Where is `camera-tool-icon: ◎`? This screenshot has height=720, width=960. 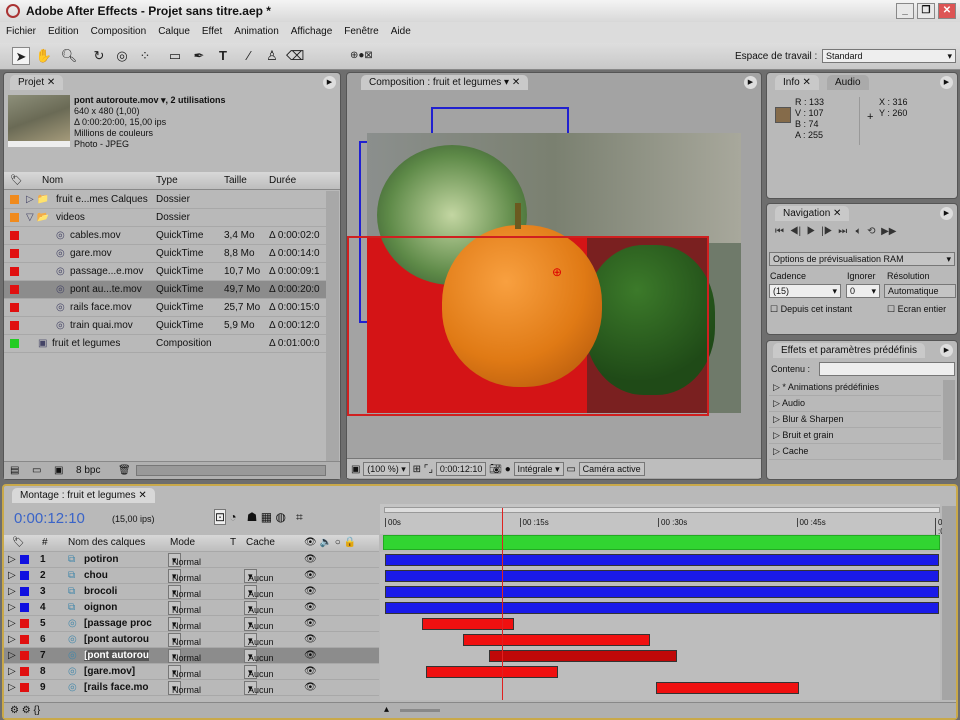 camera-tool-icon: ◎ is located at coordinates (122, 56).